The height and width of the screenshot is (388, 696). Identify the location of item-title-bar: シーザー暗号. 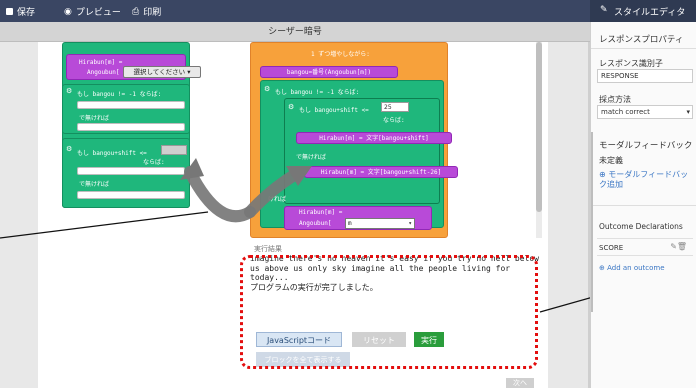
(295, 32).